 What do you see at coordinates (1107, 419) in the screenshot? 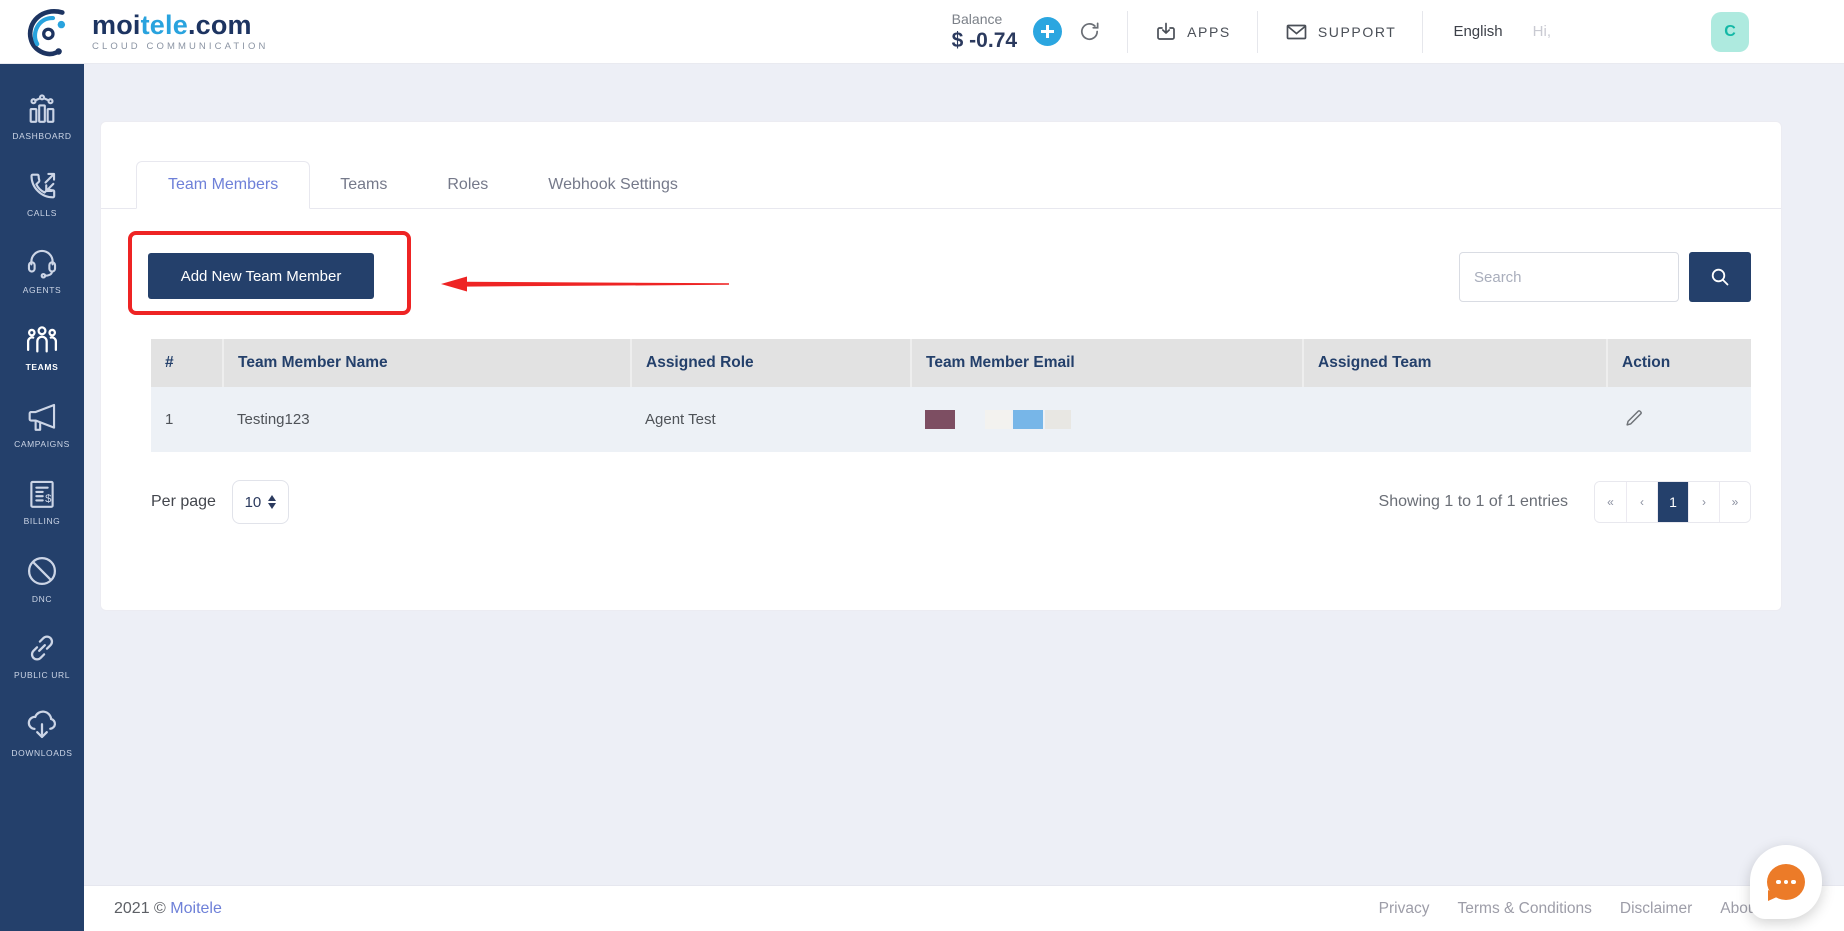
I see `cell-email-redacted` at bounding box center [1107, 419].